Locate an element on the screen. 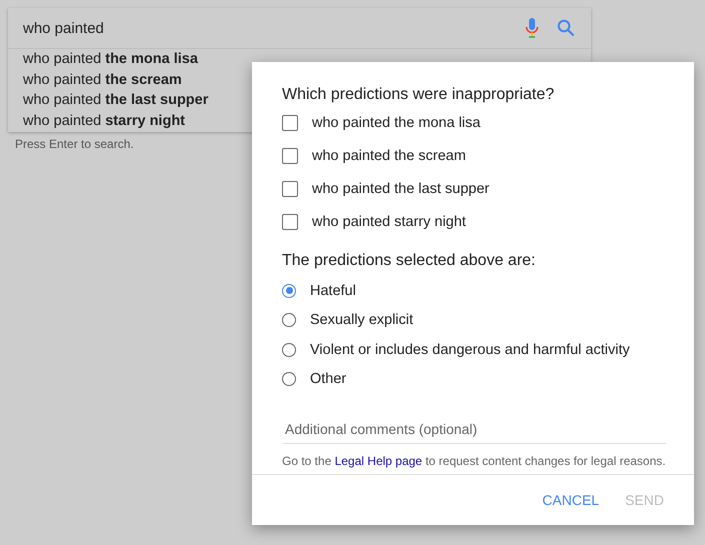 The width and height of the screenshot is (705, 545). legal-note: Go to the Legal Help page to request content changes for legal reasons. is located at coordinates (473, 461).